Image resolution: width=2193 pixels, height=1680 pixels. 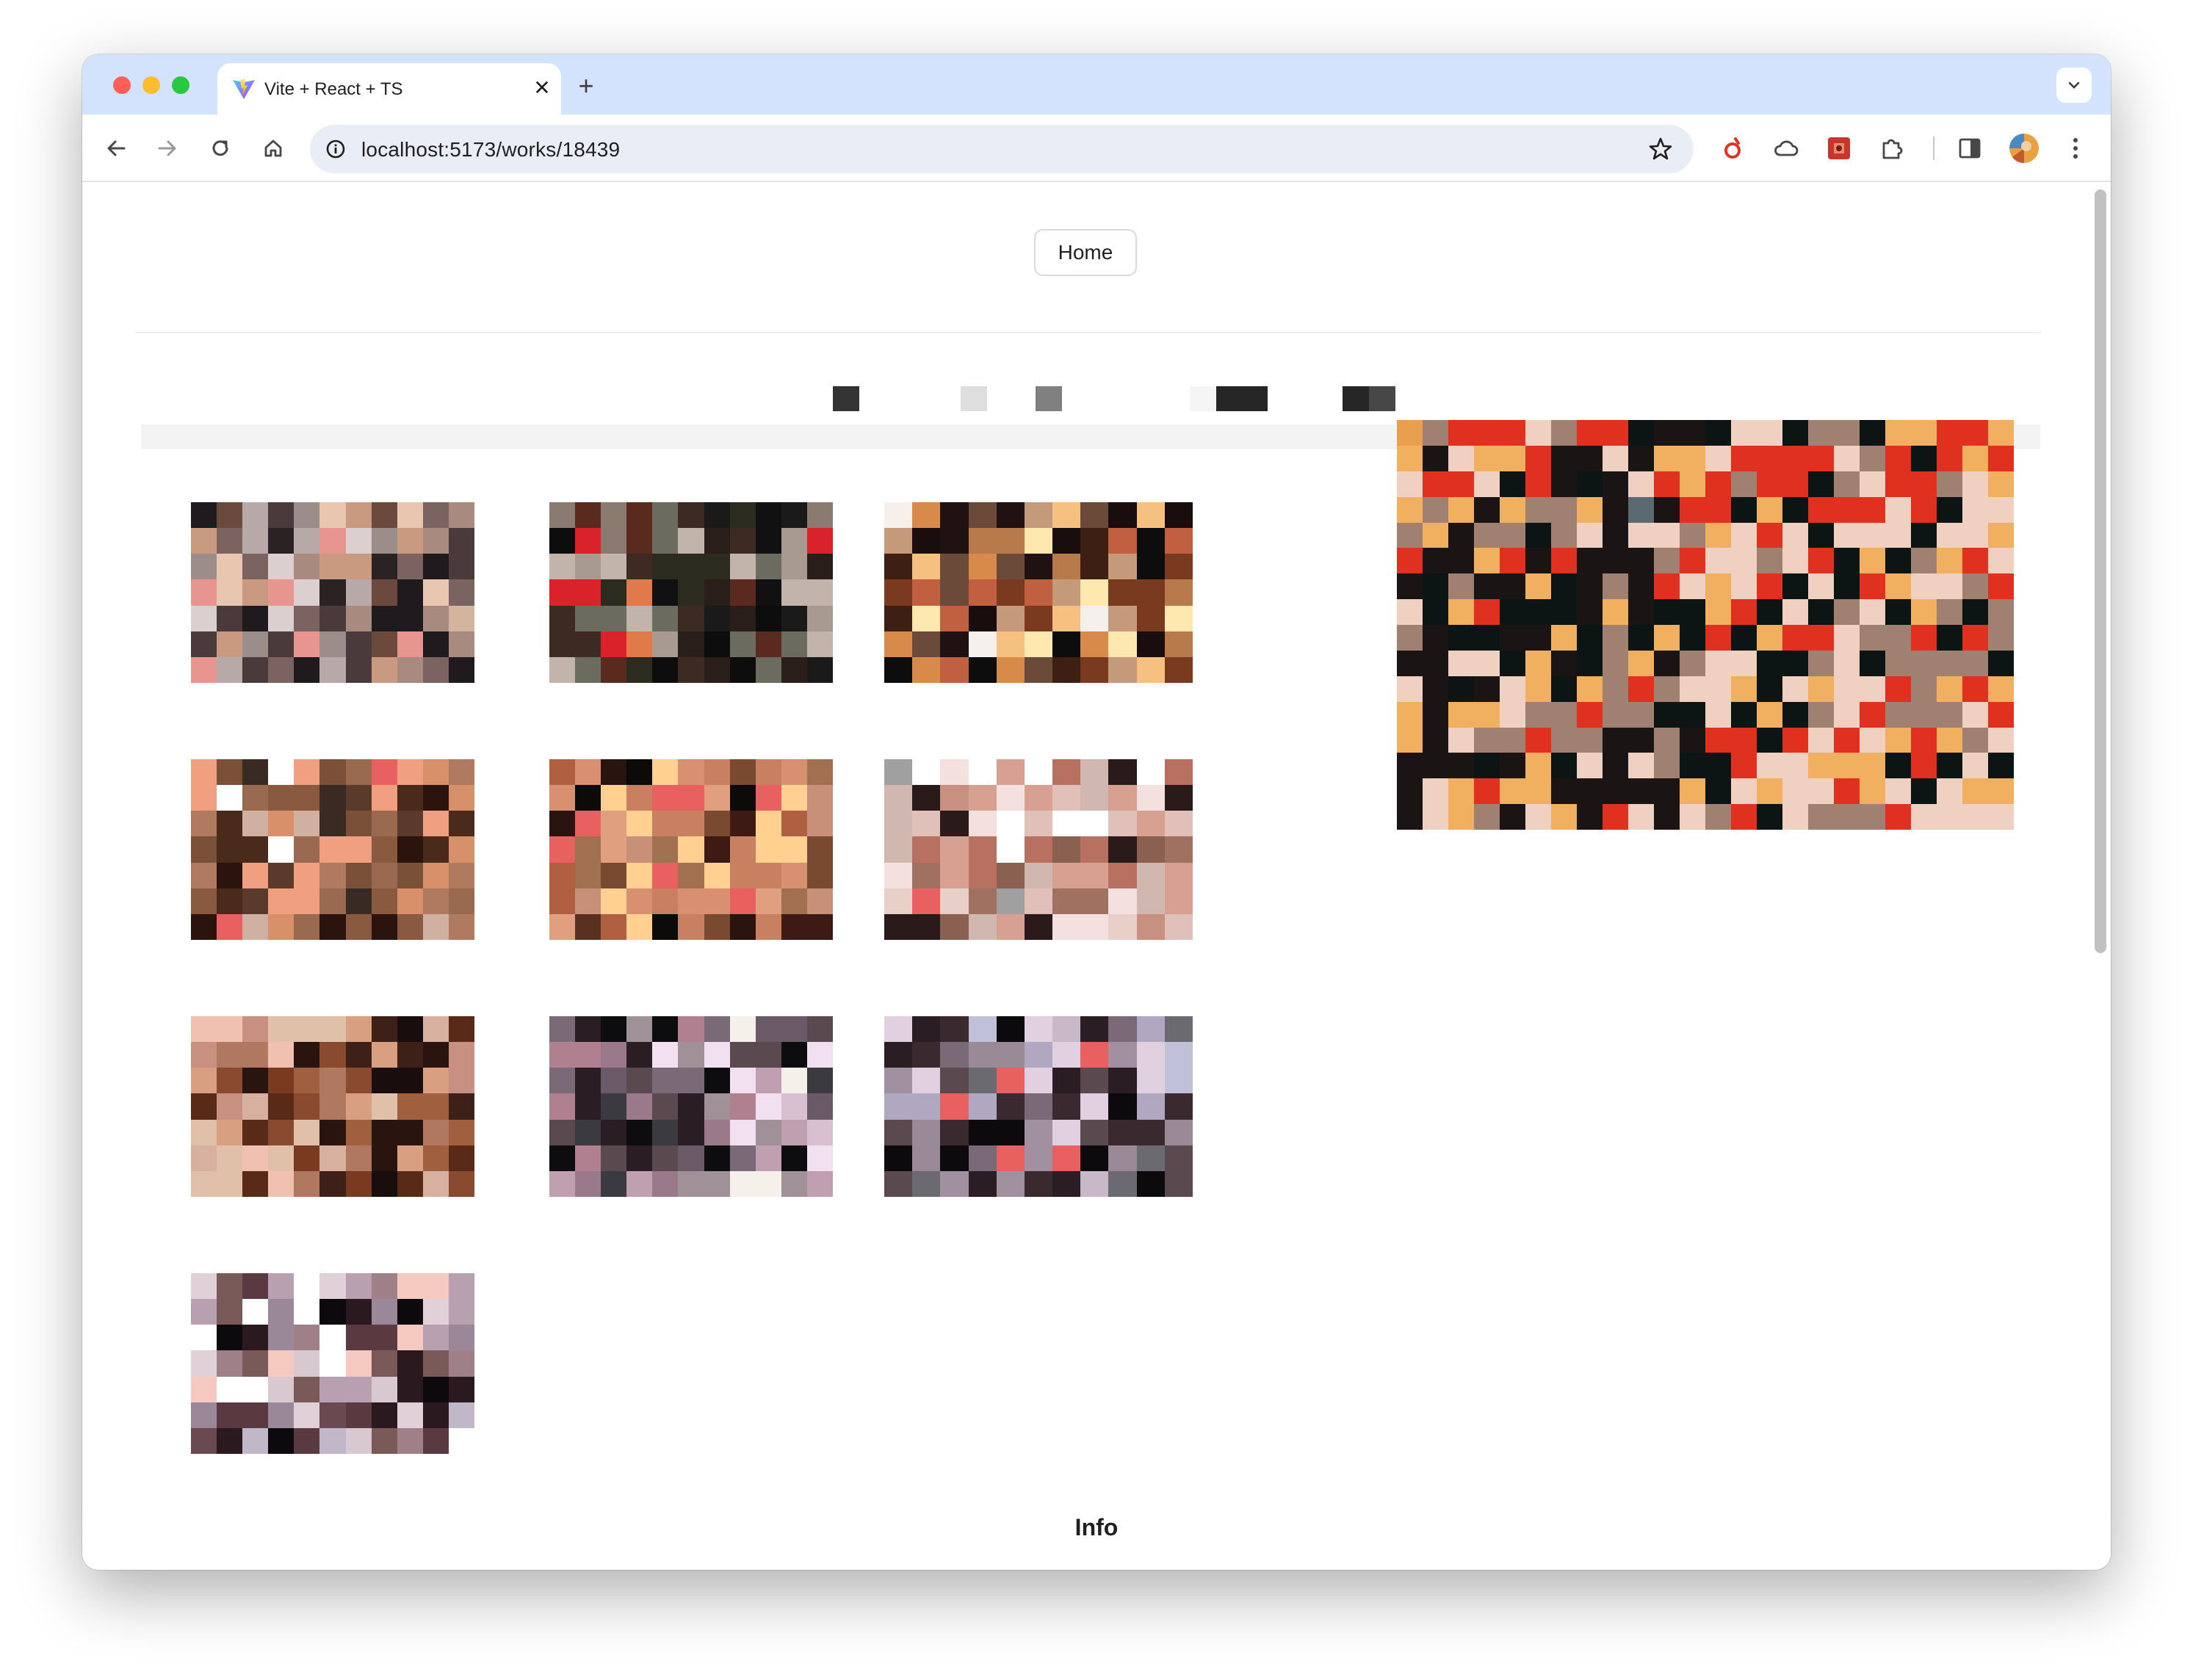 I want to click on tab-active: Vite + React + TS ✕, so click(x=389, y=89).